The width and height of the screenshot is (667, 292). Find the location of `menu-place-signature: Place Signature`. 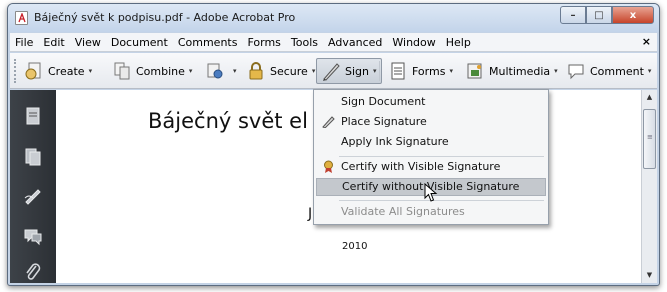

menu-place-signature: Place Signature is located at coordinates (431, 122).